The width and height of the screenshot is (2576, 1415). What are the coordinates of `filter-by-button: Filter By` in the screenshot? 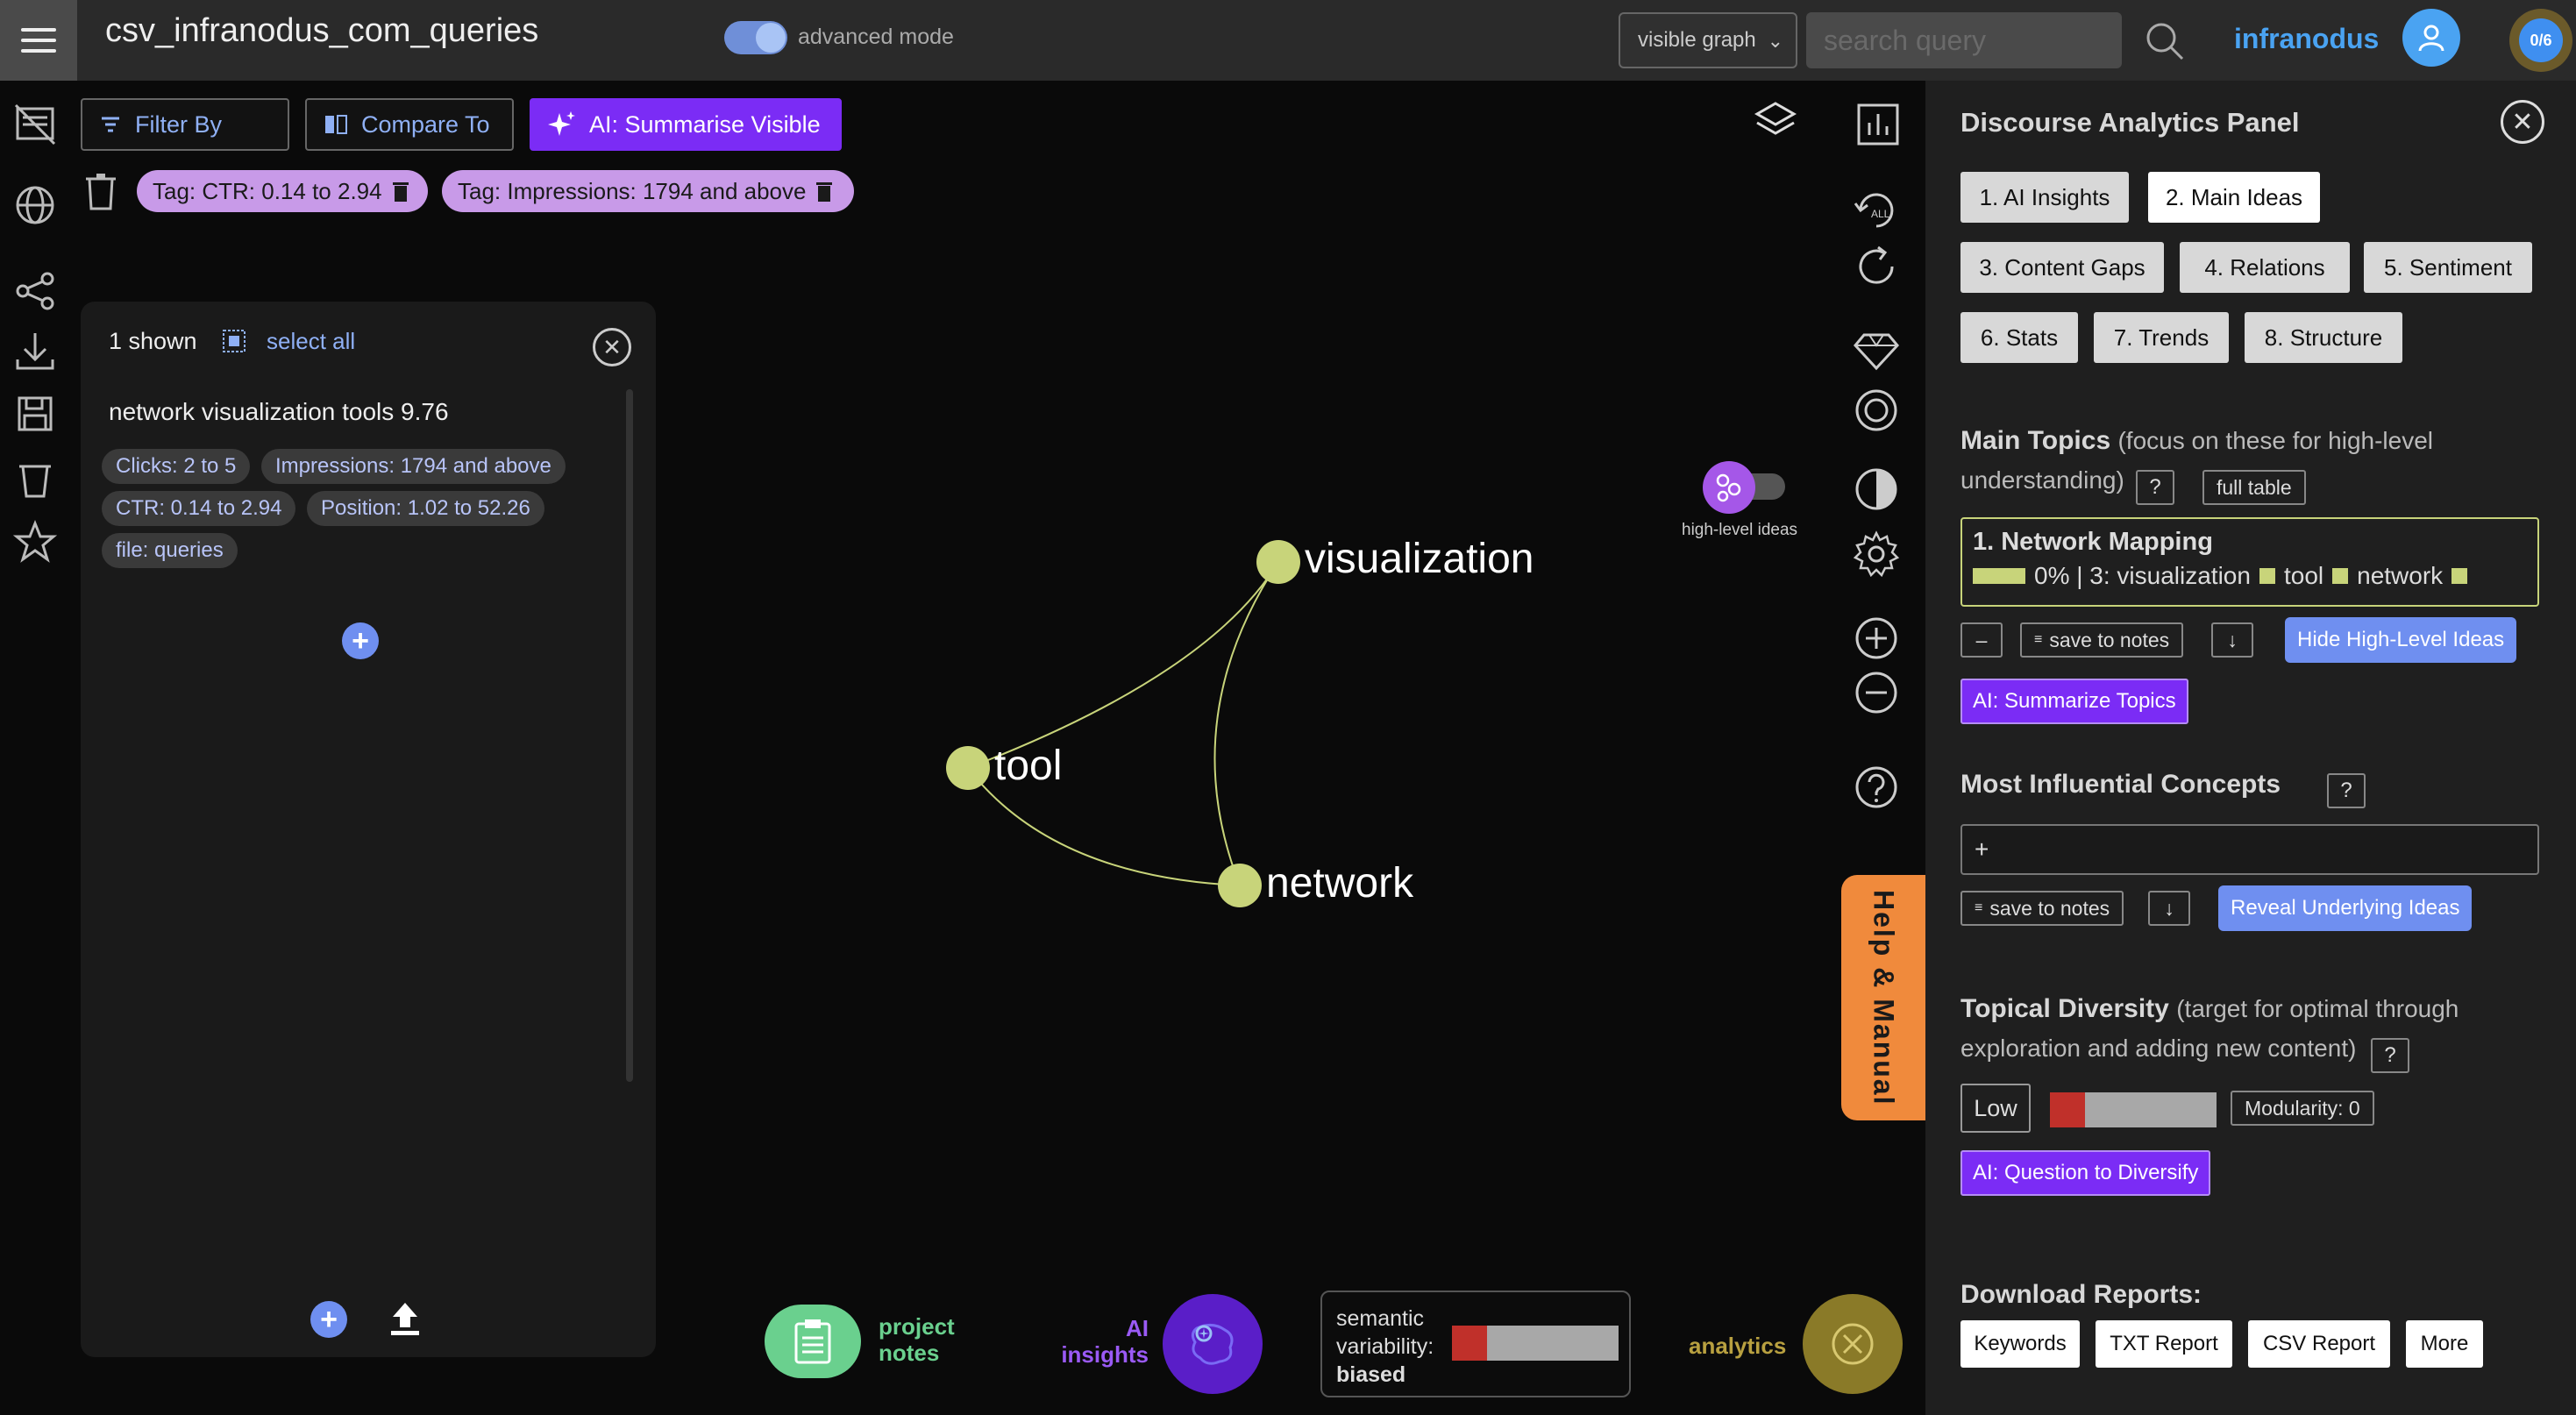 It's located at (185, 124).